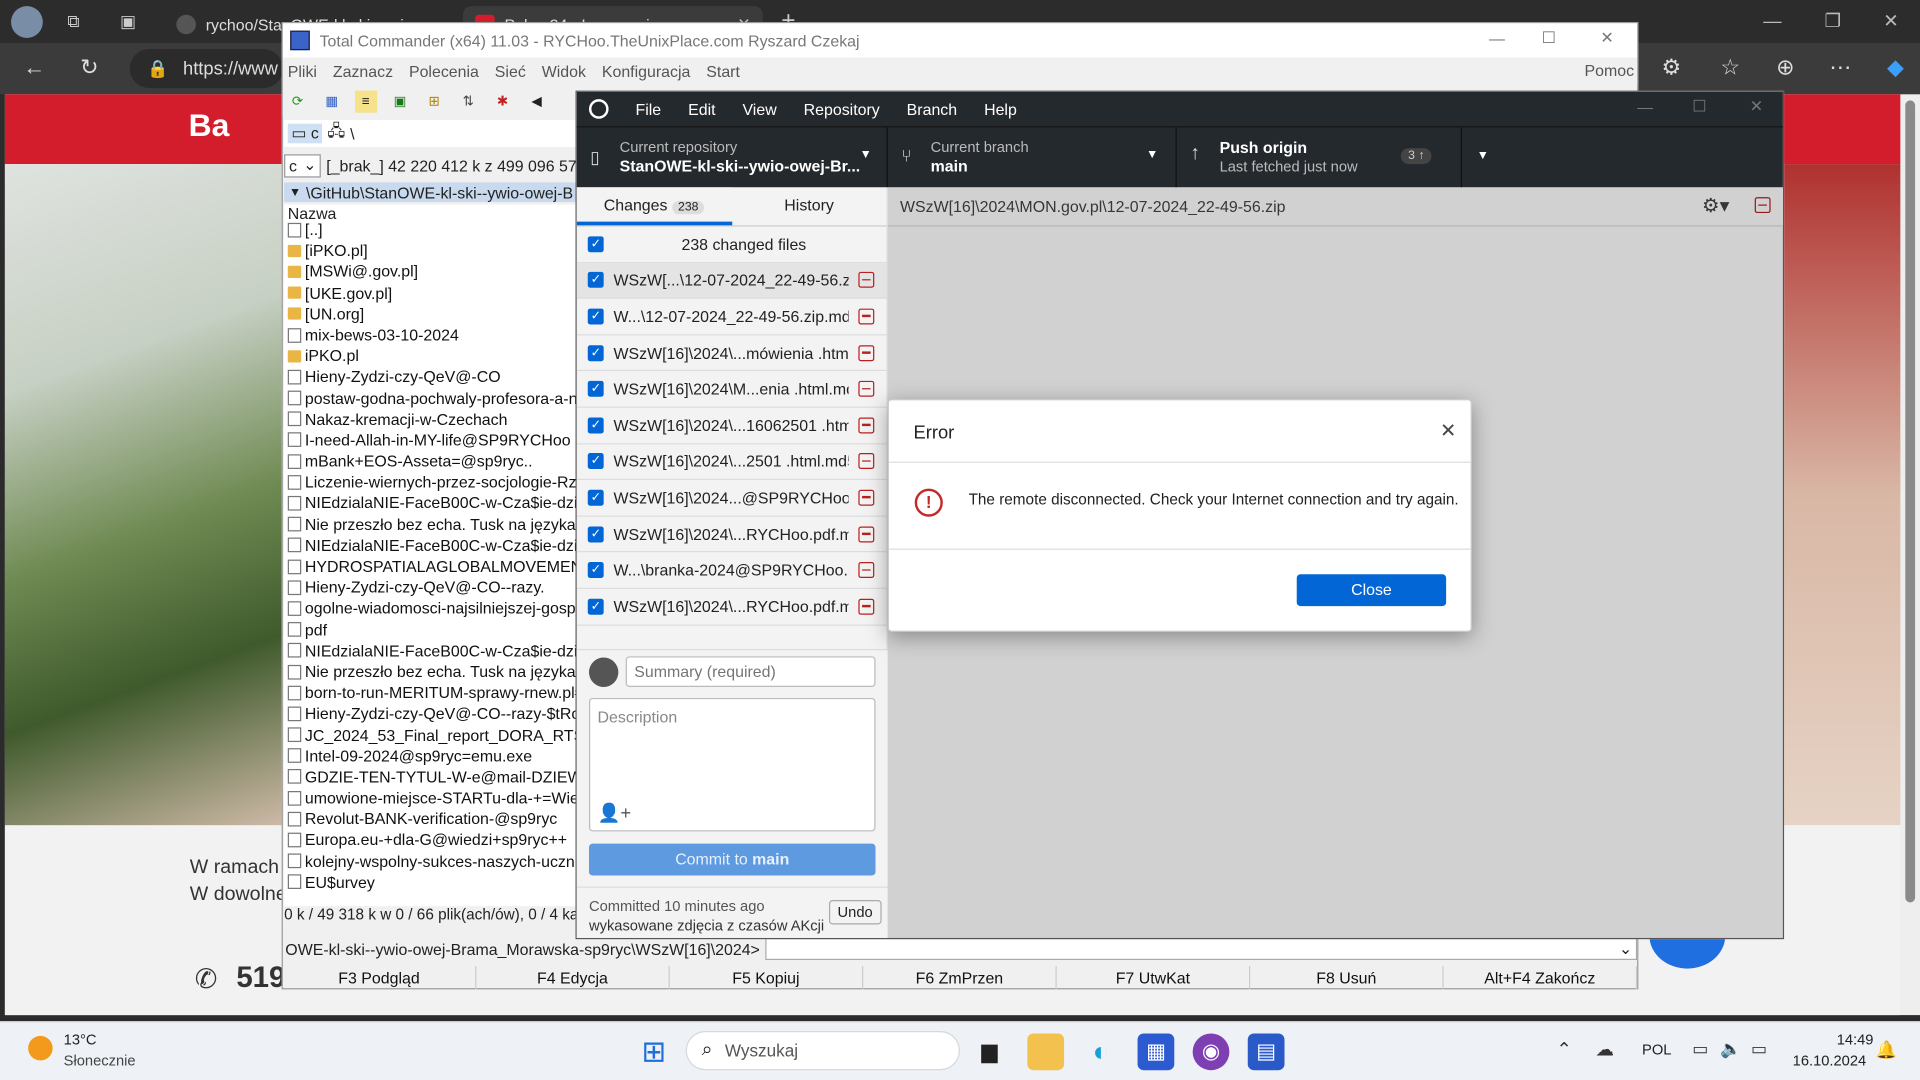 The width and height of the screenshot is (1920, 1080). What do you see at coordinates (332, 100) in the screenshot?
I see `brief-view-icon: ▦` at bounding box center [332, 100].